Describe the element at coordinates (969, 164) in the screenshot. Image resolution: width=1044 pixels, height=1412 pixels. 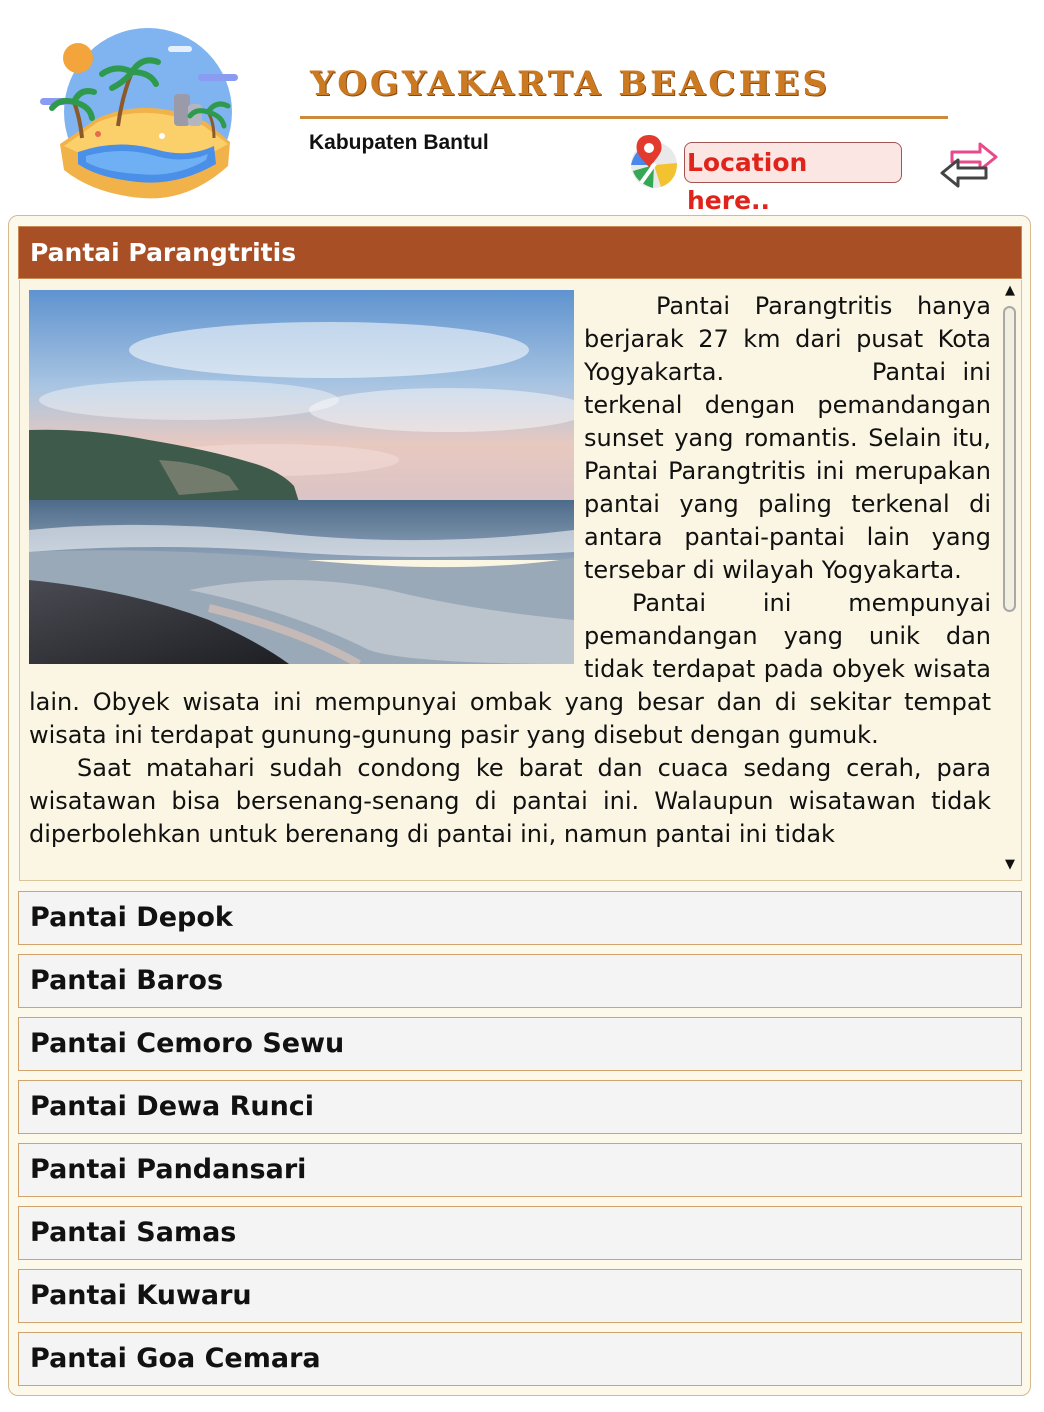
I see `swap-arrows-icon` at that location.